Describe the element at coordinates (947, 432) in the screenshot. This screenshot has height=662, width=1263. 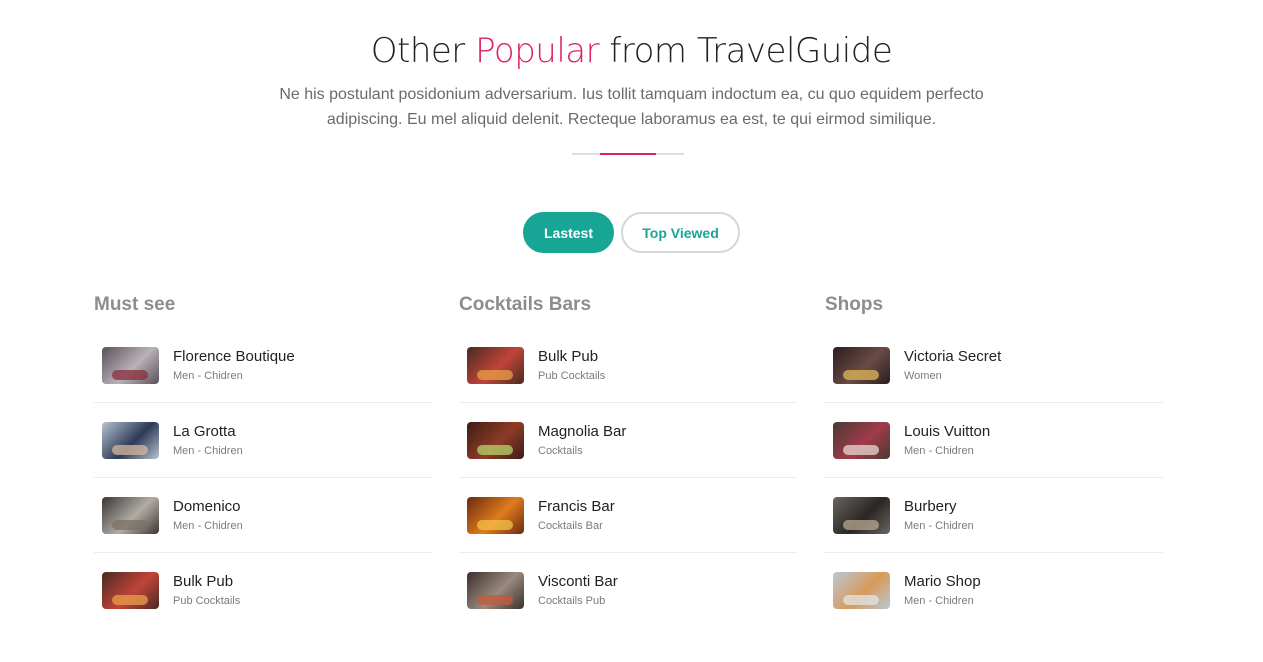
I see `item-name-link: Louis Vuitton` at that location.